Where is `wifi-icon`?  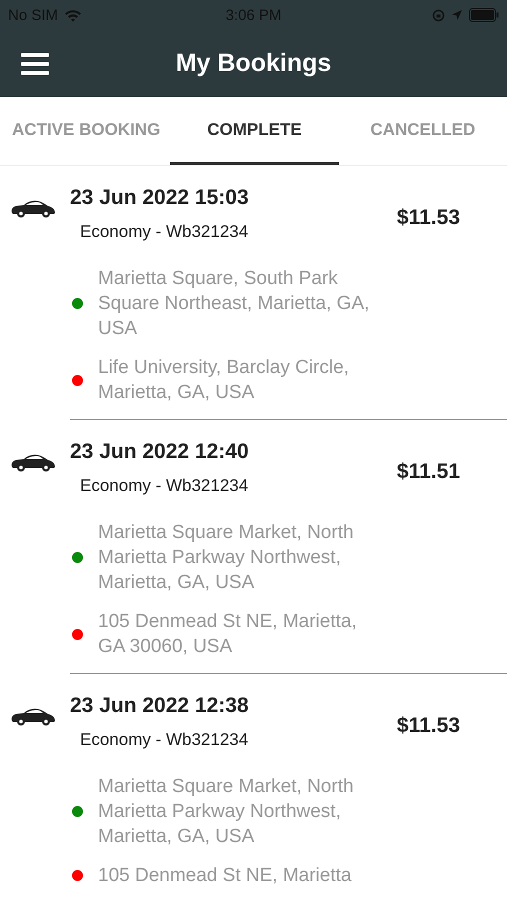 wifi-icon is located at coordinates (73, 15).